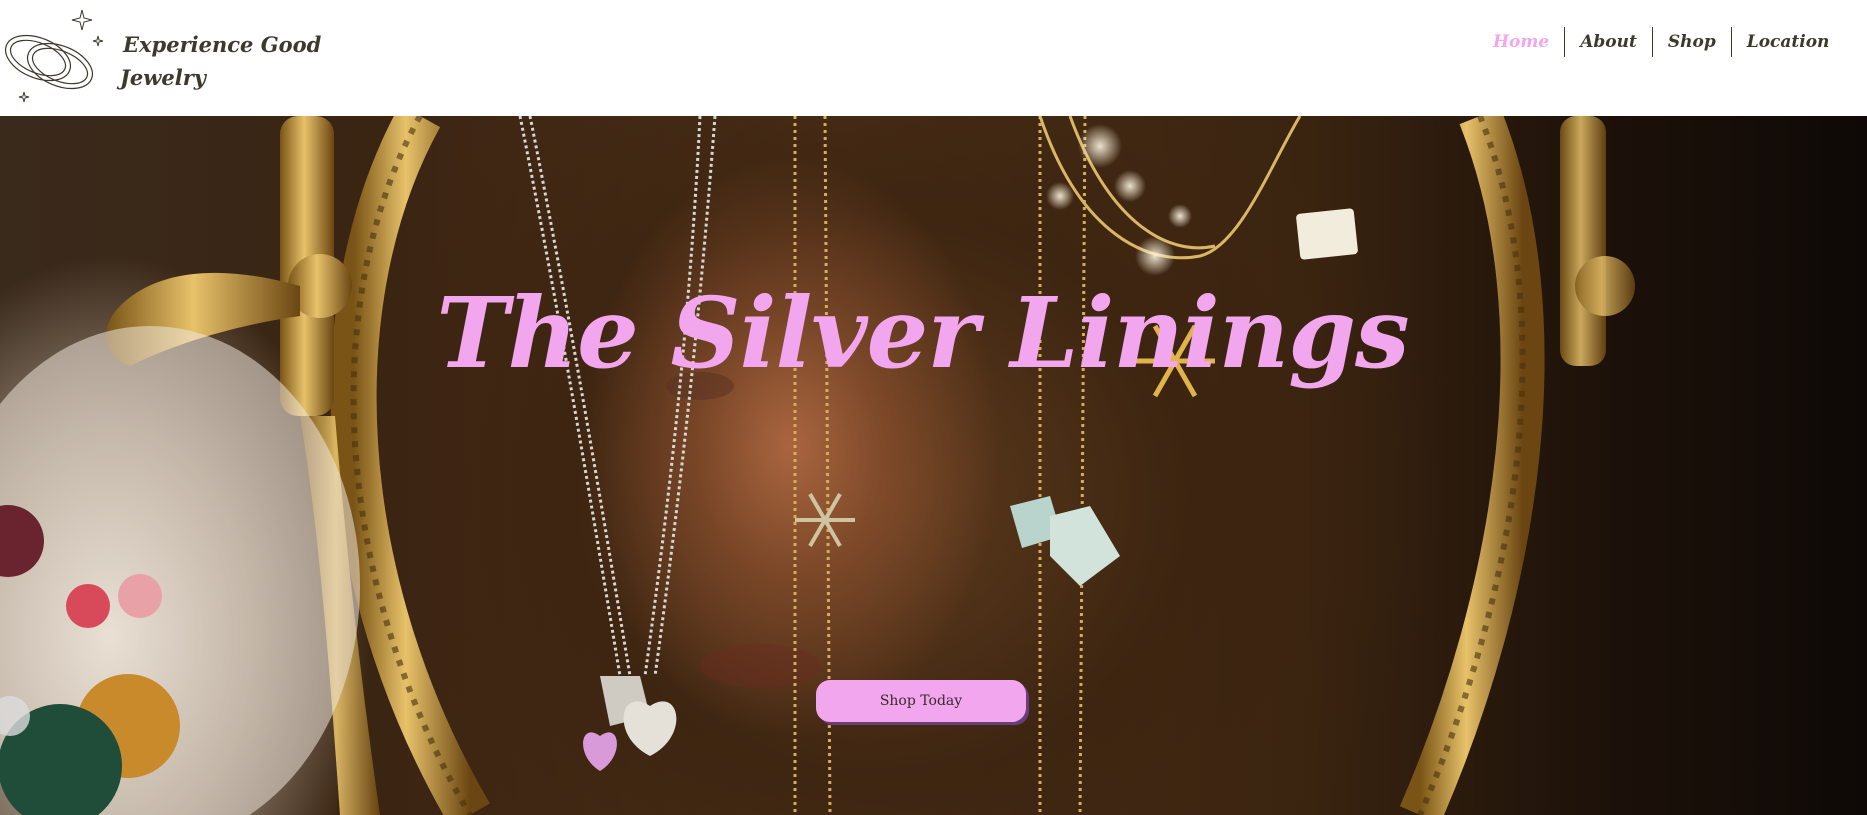  What do you see at coordinates (921, 701) in the screenshot?
I see `shop-today-button: Shop Today` at bounding box center [921, 701].